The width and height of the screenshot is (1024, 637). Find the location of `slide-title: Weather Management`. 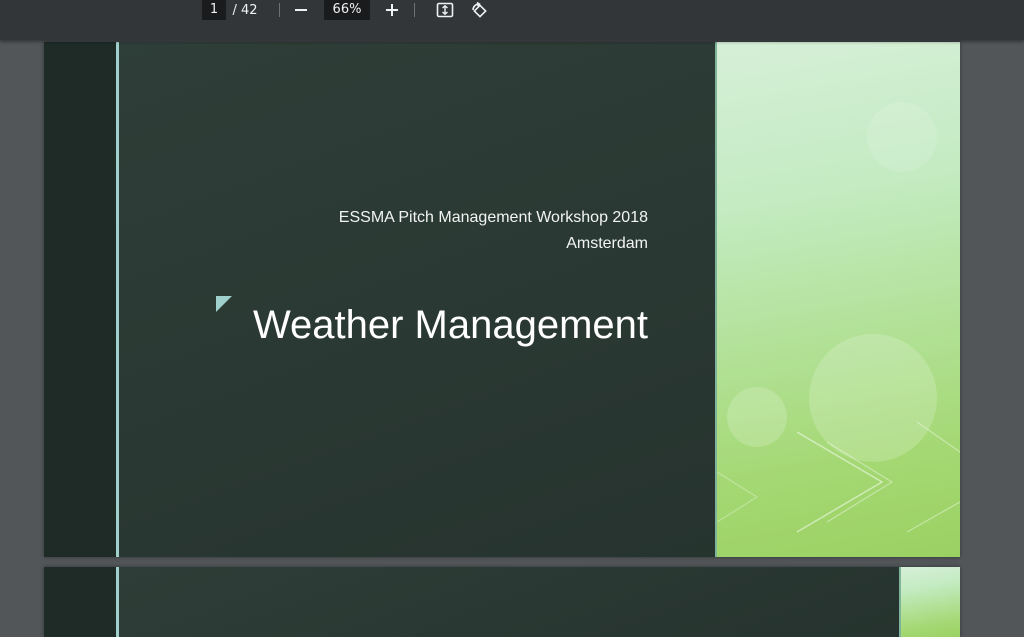

slide-title: Weather Management is located at coordinates (450, 325).